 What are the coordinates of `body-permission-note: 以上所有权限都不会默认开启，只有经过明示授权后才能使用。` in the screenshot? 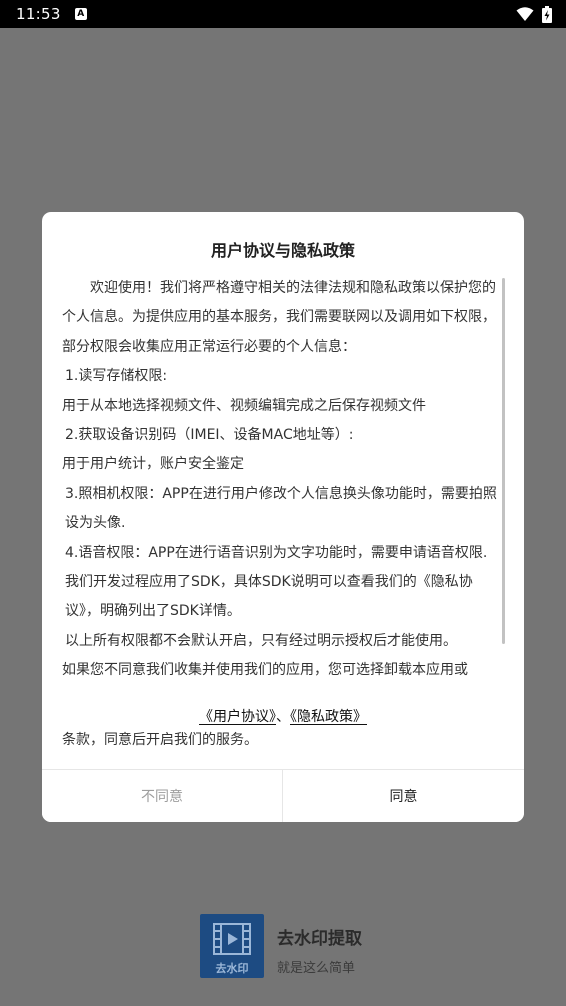 It's located at (261, 640).